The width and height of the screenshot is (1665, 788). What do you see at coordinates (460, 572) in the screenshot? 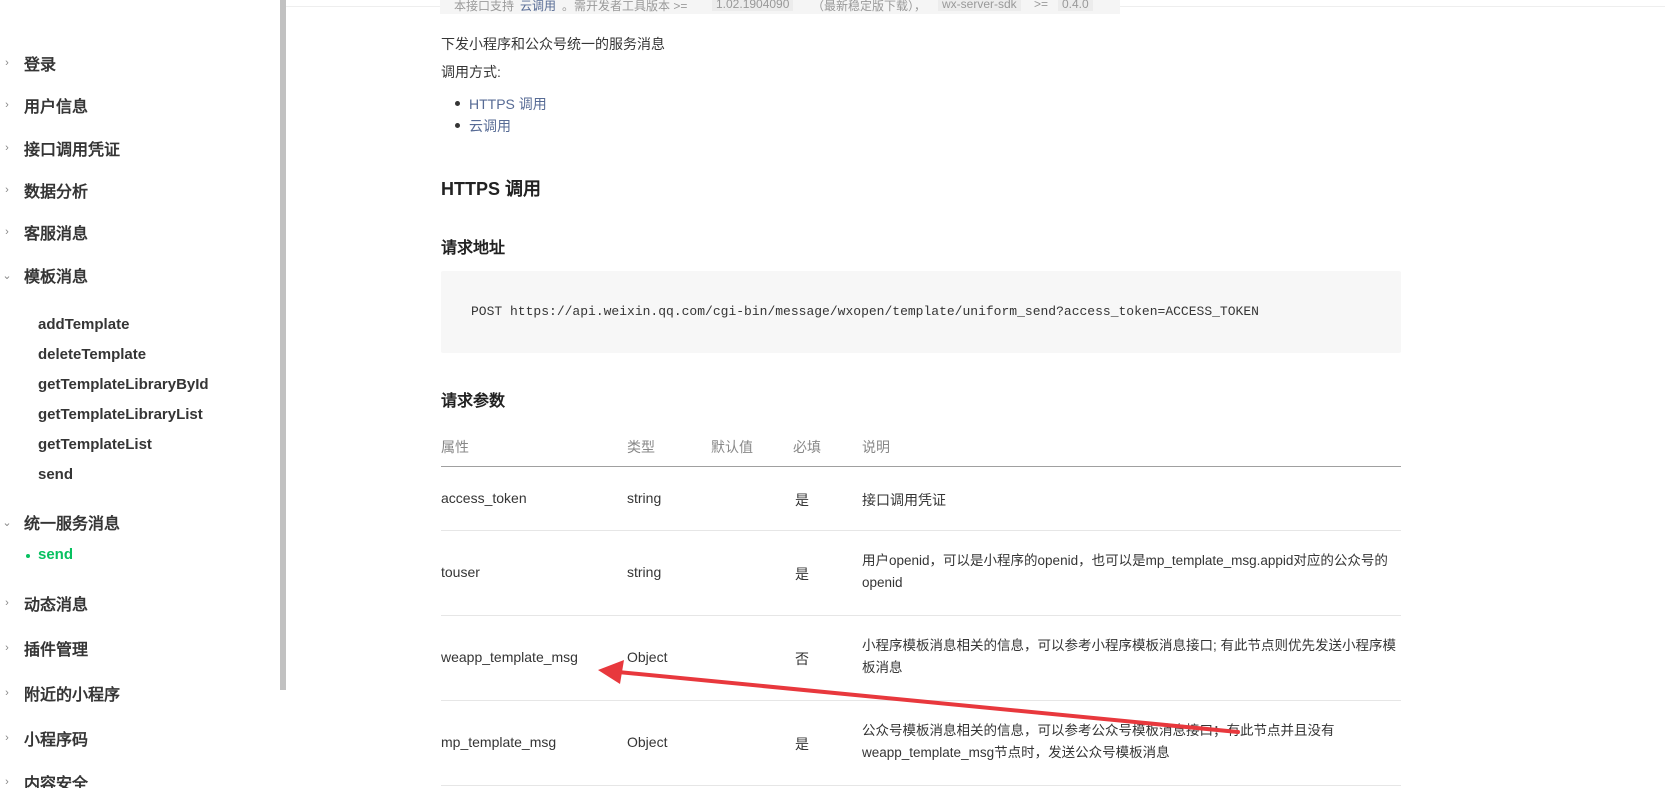
I see `table-cell-name: touser` at bounding box center [460, 572].